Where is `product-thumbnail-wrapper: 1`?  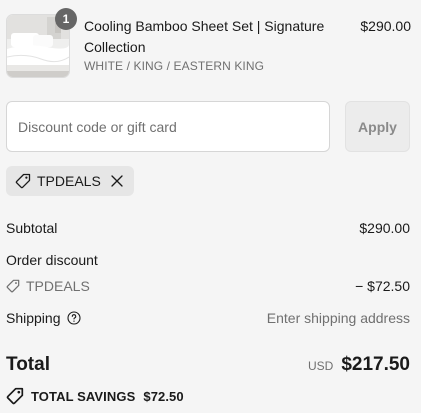
product-thumbnail-wrapper: 1 is located at coordinates (41, 43).